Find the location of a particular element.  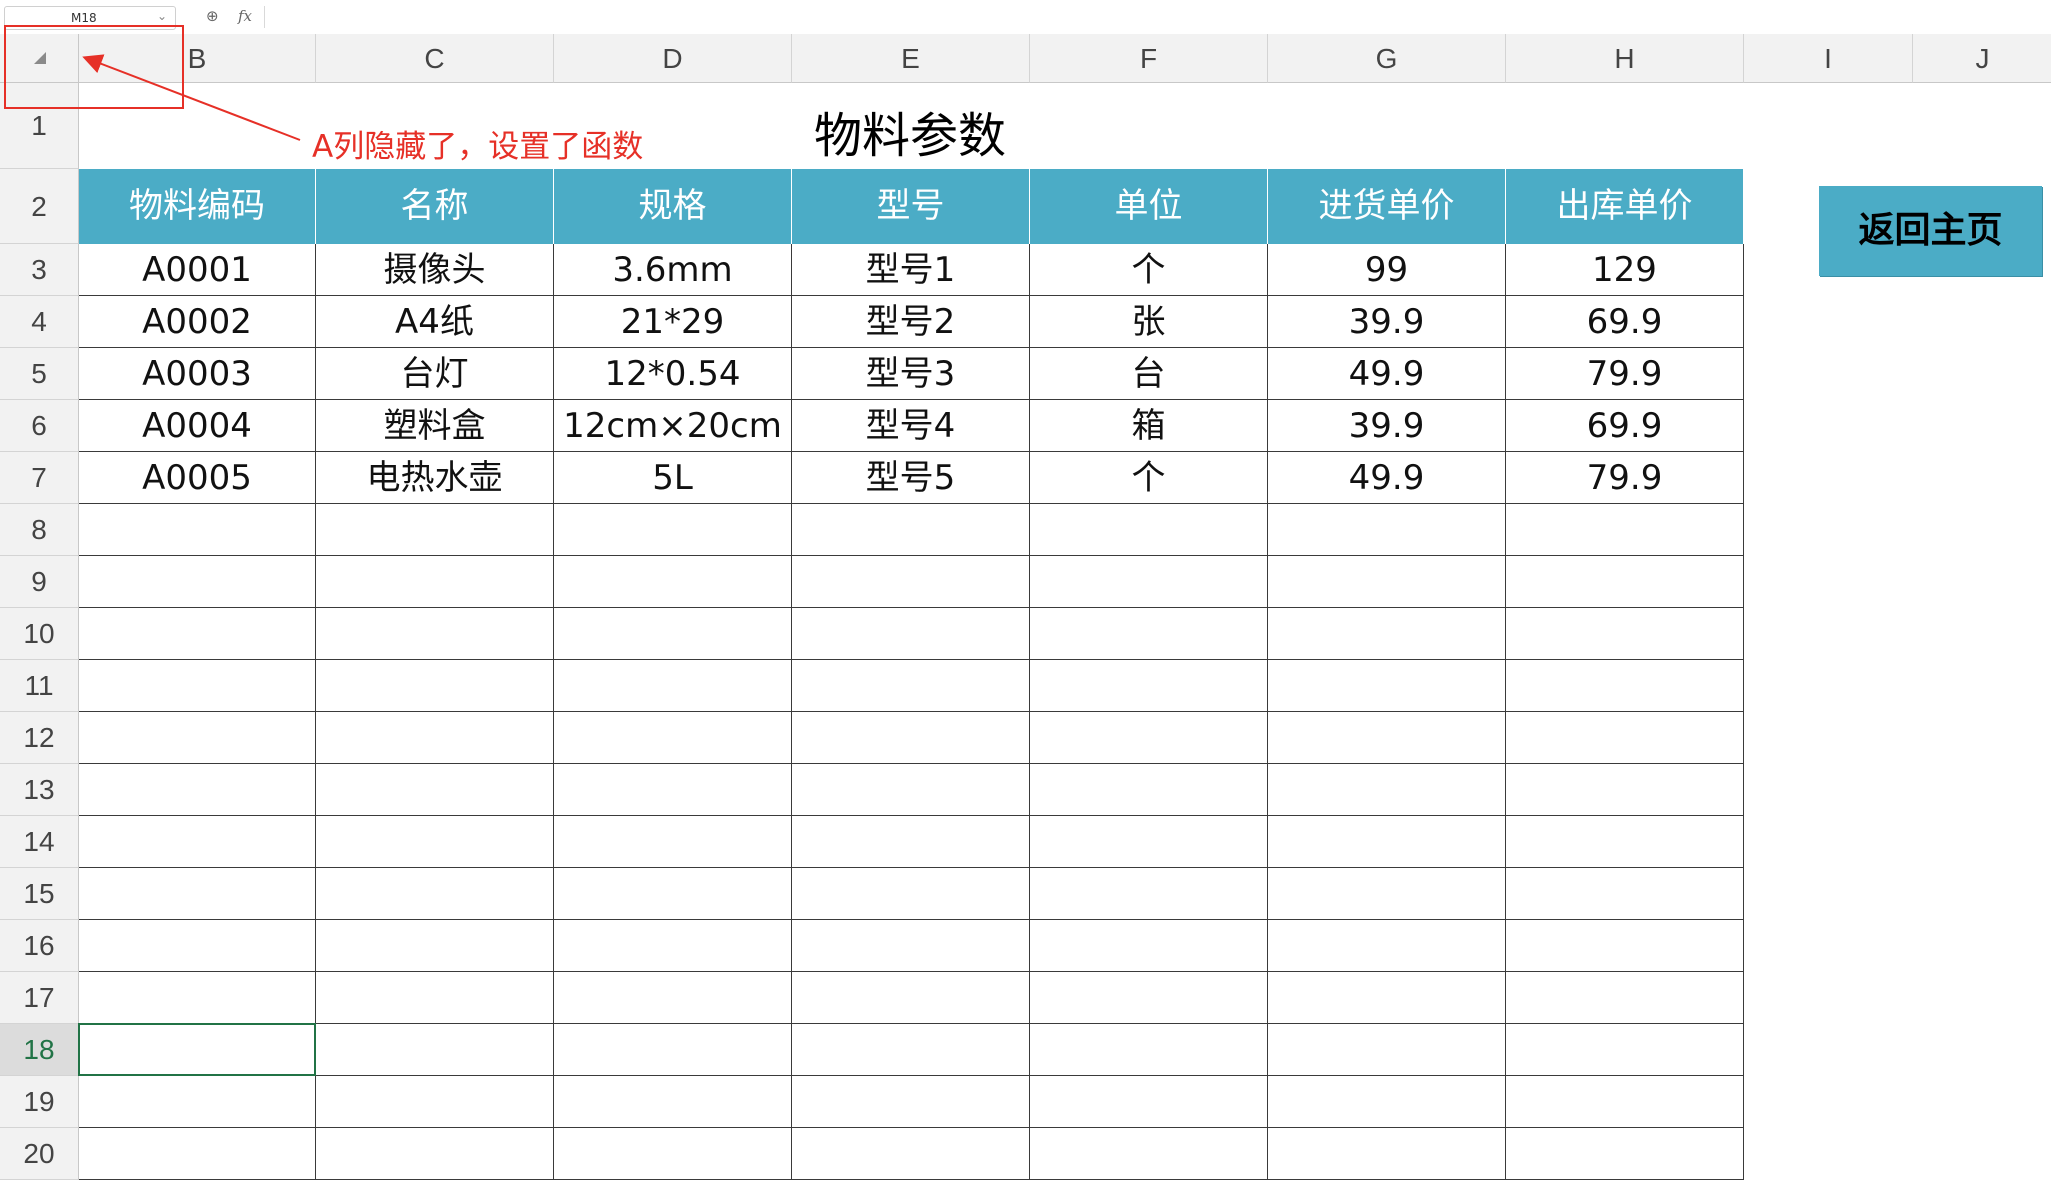

return-home-button: 返回主页 is located at coordinates (1930, 231).